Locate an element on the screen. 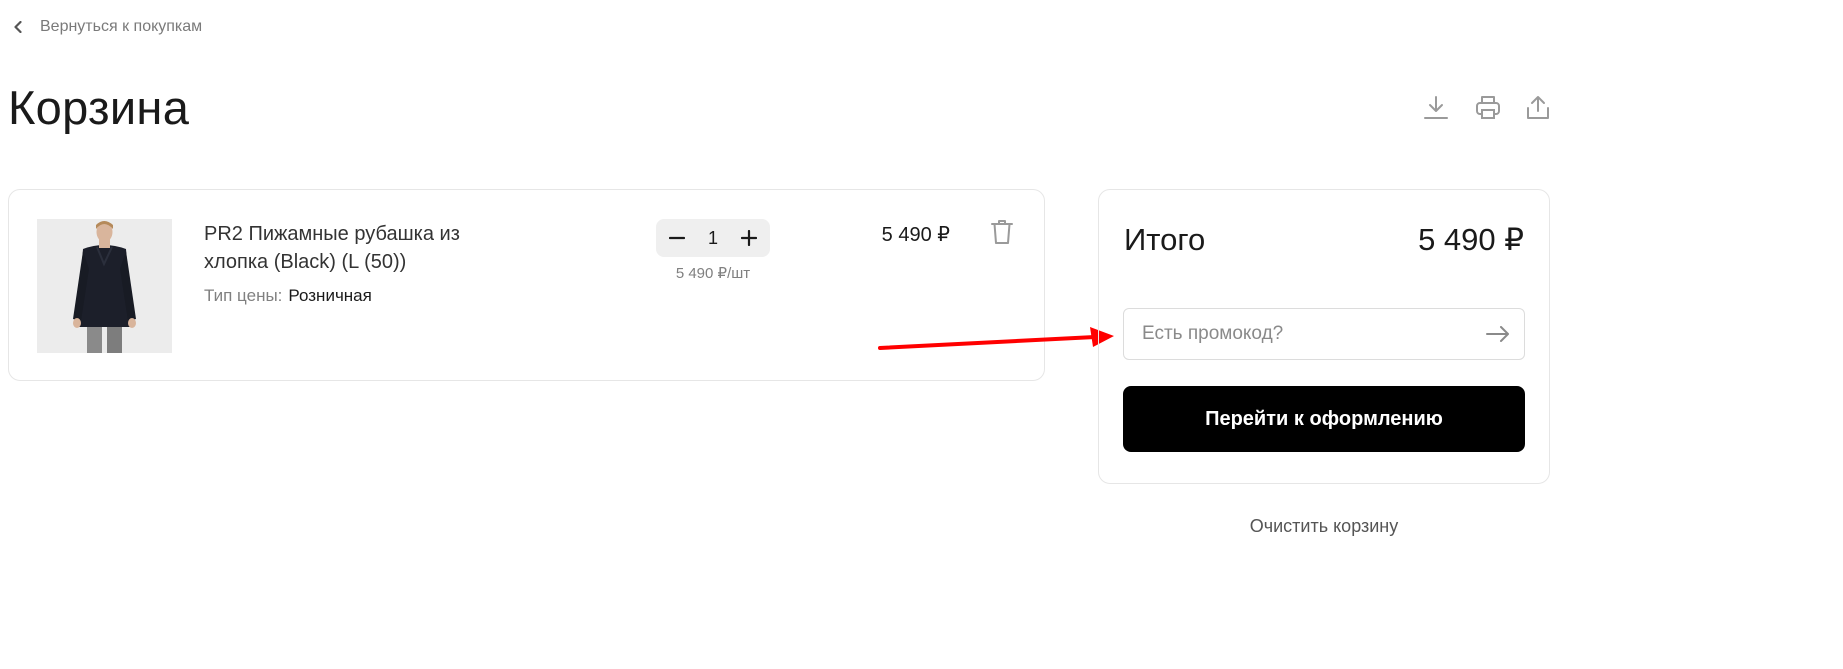 The height and width of the screenshot is (669, 1843). unit-price: 5 490 ₽/шт is located at coordinates (713, 273).